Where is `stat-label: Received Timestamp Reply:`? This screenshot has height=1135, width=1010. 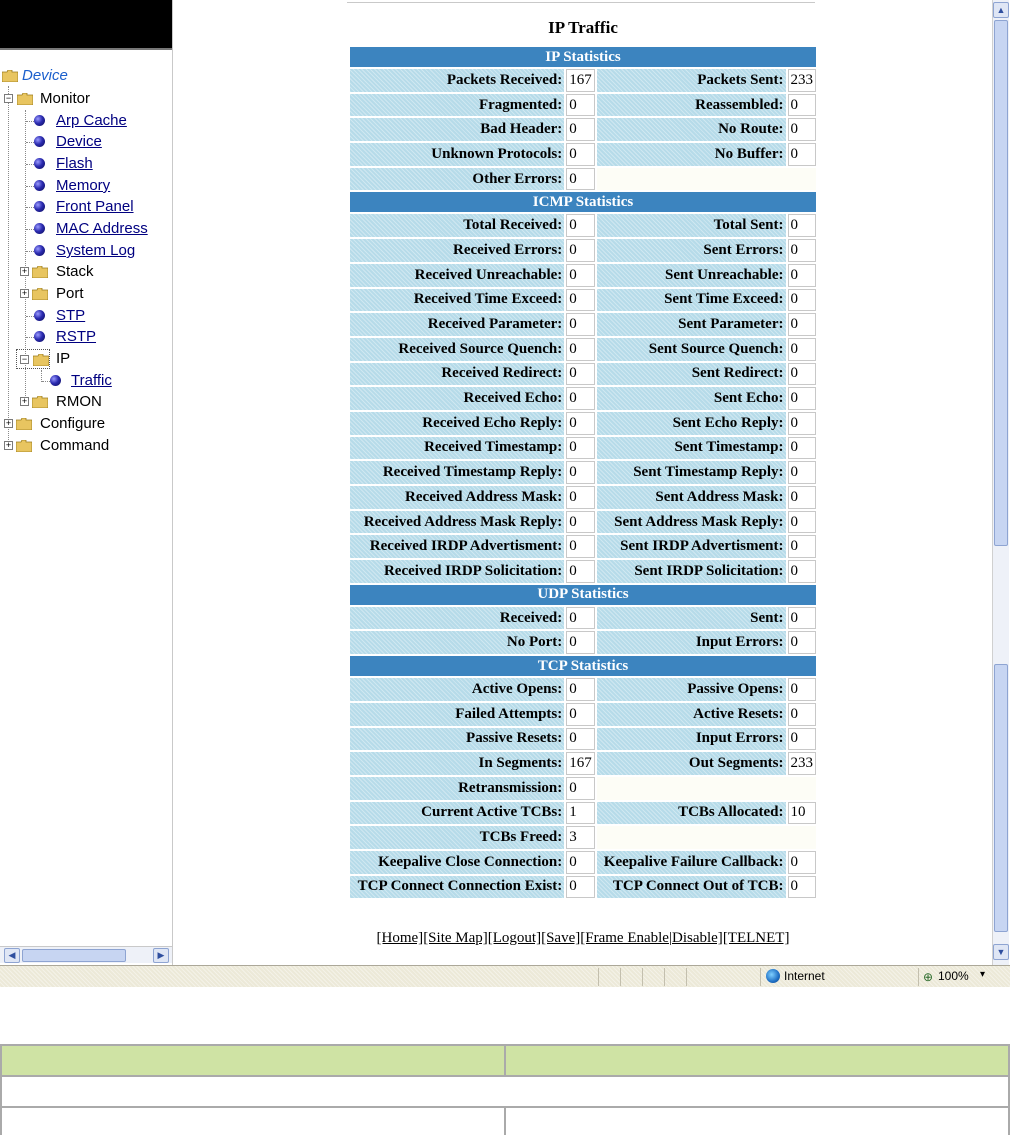
stat-label: Received Timestamp Reply: is located at coordinates (457, 472).